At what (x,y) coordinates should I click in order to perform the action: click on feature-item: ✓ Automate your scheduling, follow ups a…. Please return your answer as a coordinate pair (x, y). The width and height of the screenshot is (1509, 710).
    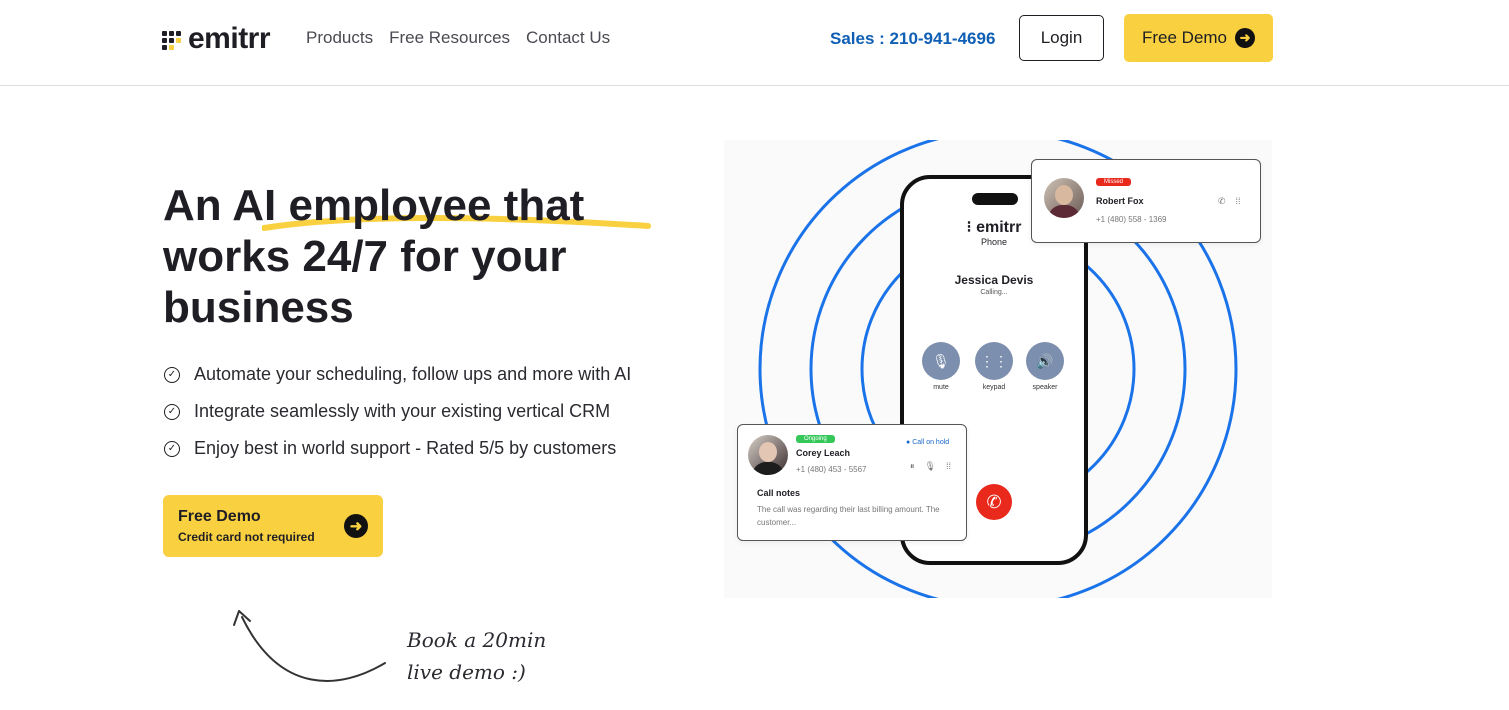
    Looking at the image, I should click on (397, 374).